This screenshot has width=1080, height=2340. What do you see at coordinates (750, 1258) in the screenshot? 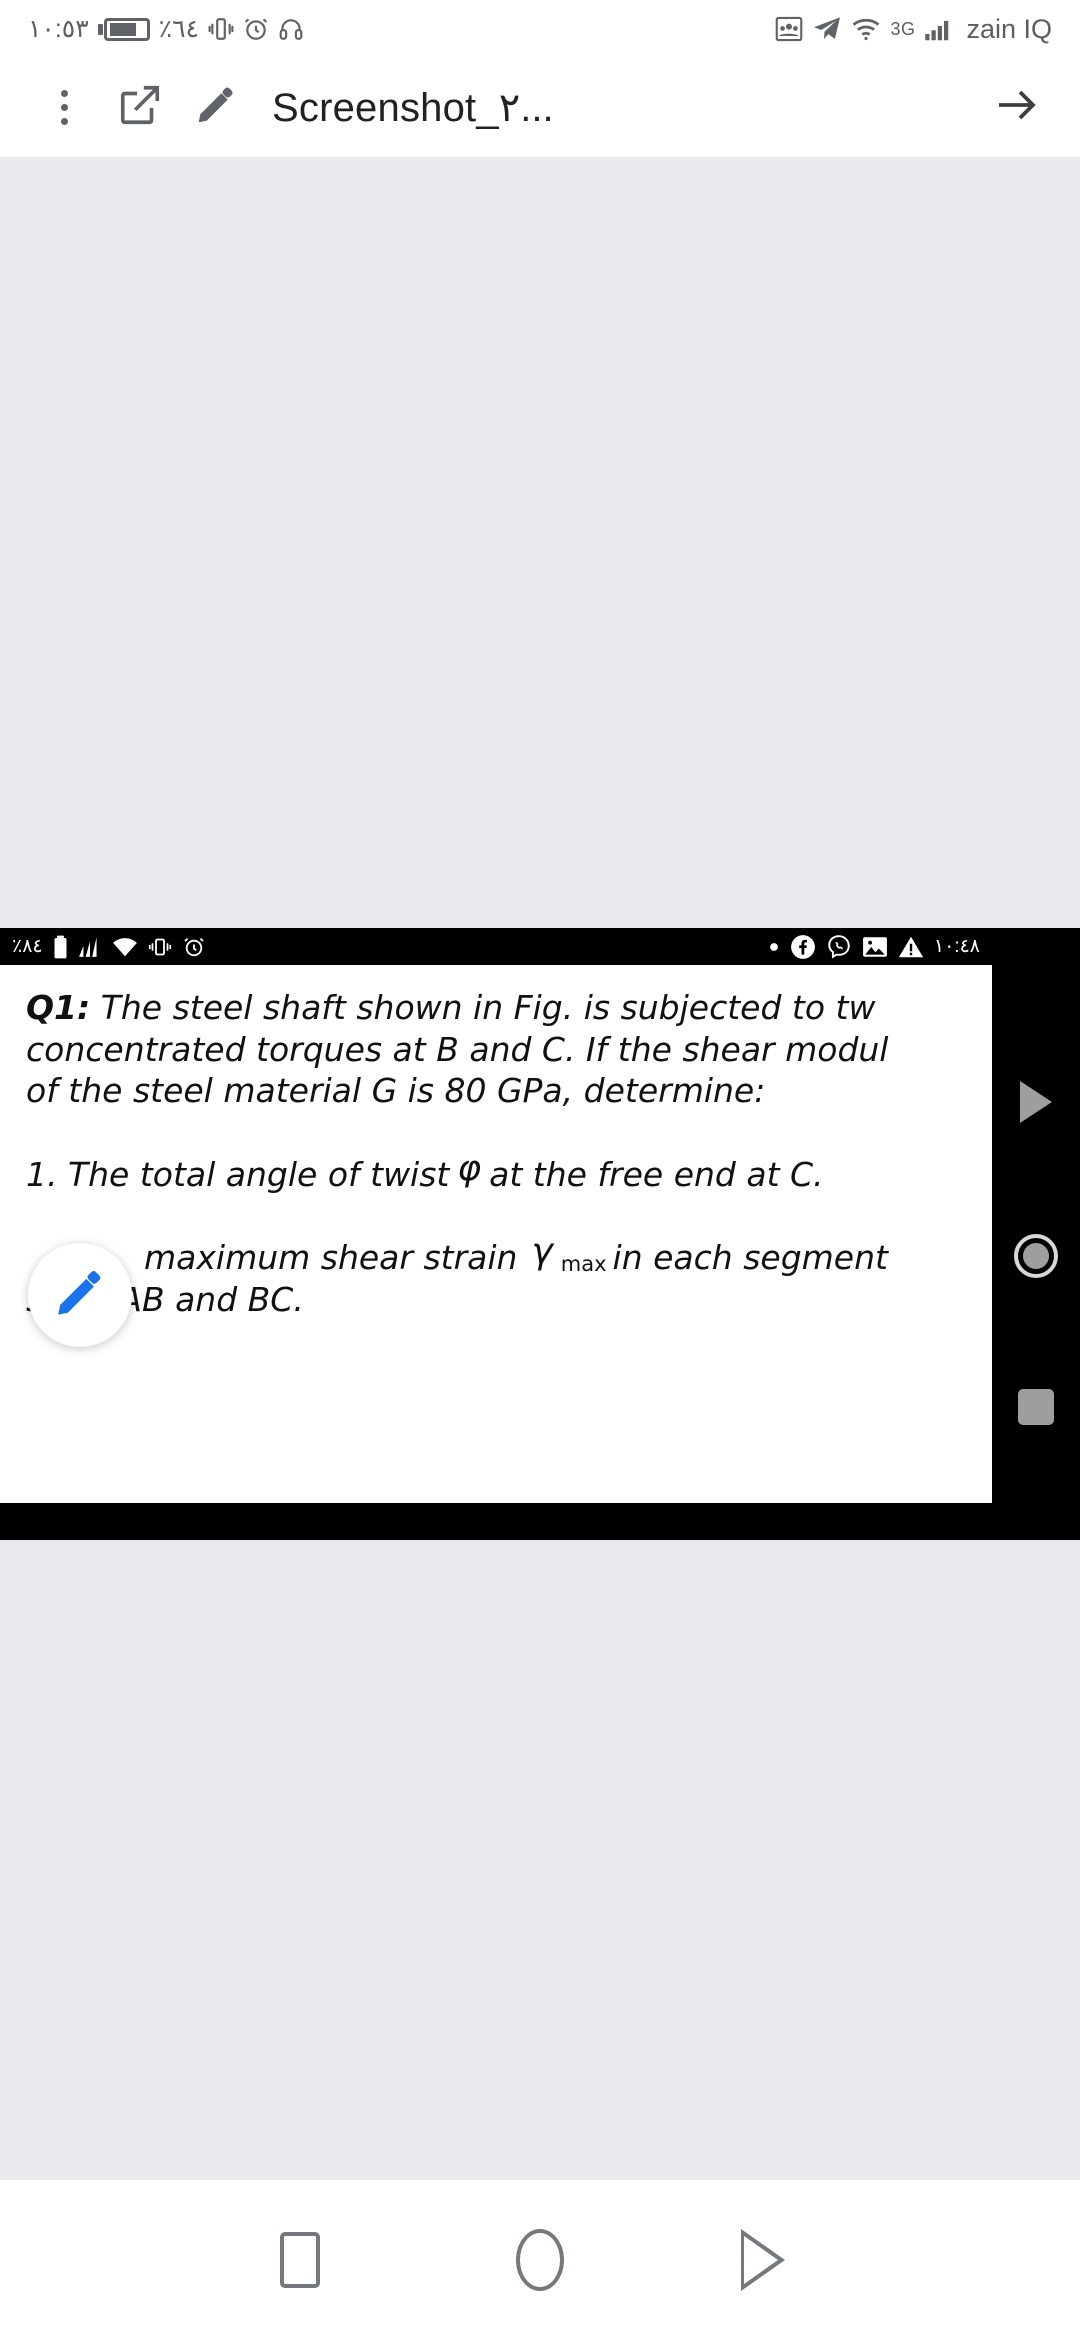
I see `document-line-5-b: in each segment` at bounding box center [750, 1258].